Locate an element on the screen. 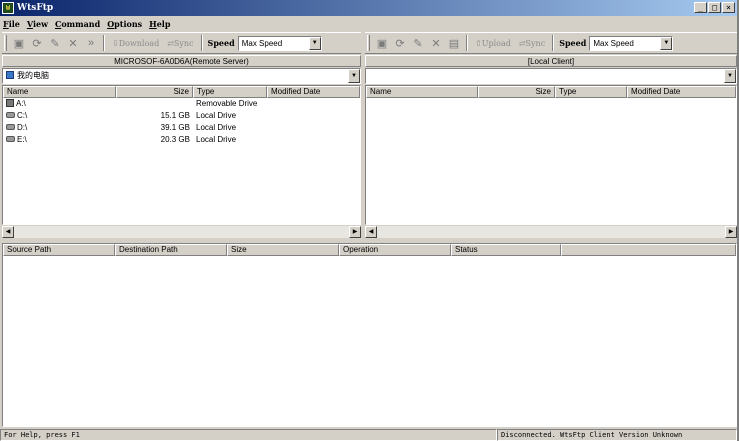 The width and height of the screenshot is (739, 441). remote-panel-title: MICROSOF-6A0D6A(Remote Server) is located at coordinates (181, 61).